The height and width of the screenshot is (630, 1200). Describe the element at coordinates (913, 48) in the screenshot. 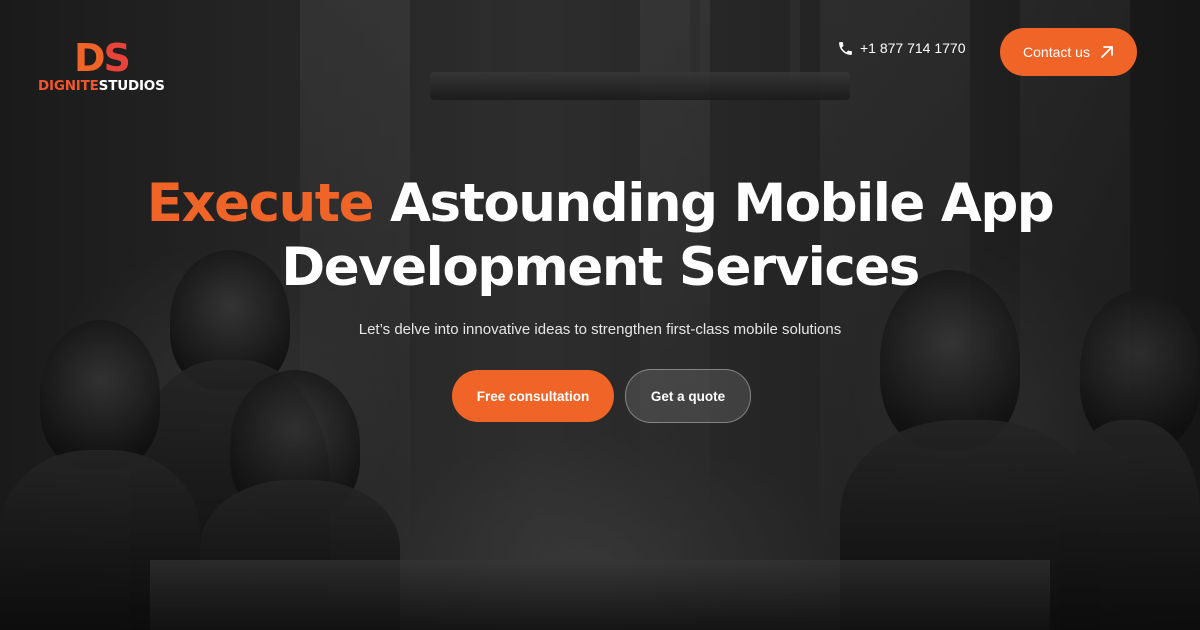

I see `phone-number: +1 877 714 1770` at that location.